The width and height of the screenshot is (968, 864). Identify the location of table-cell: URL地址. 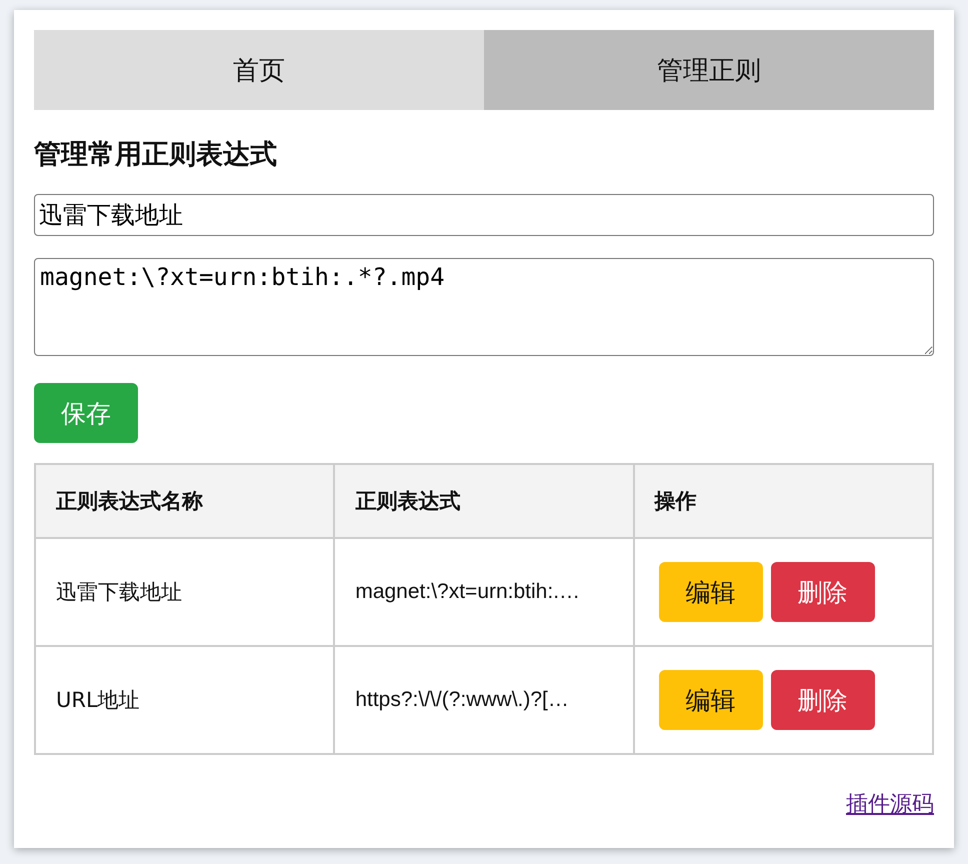
(184, 700).